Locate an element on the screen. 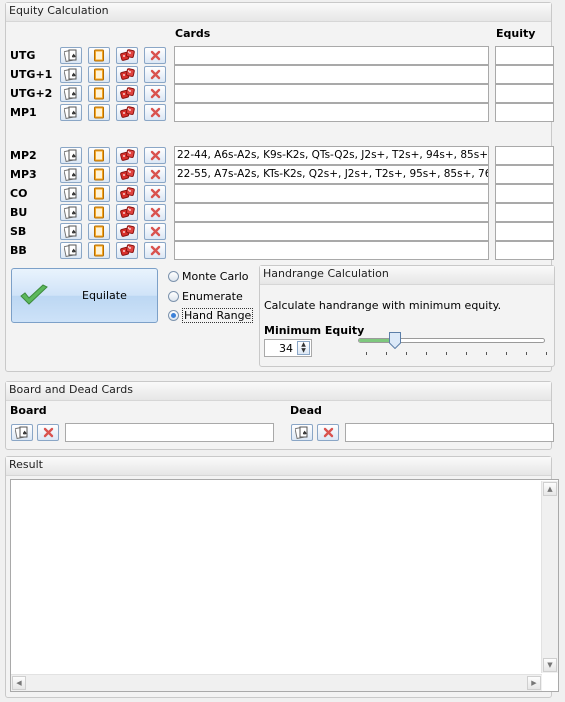 This screenshot has width=565, height=702. co-clear-button is located at coordinates (155, 193).